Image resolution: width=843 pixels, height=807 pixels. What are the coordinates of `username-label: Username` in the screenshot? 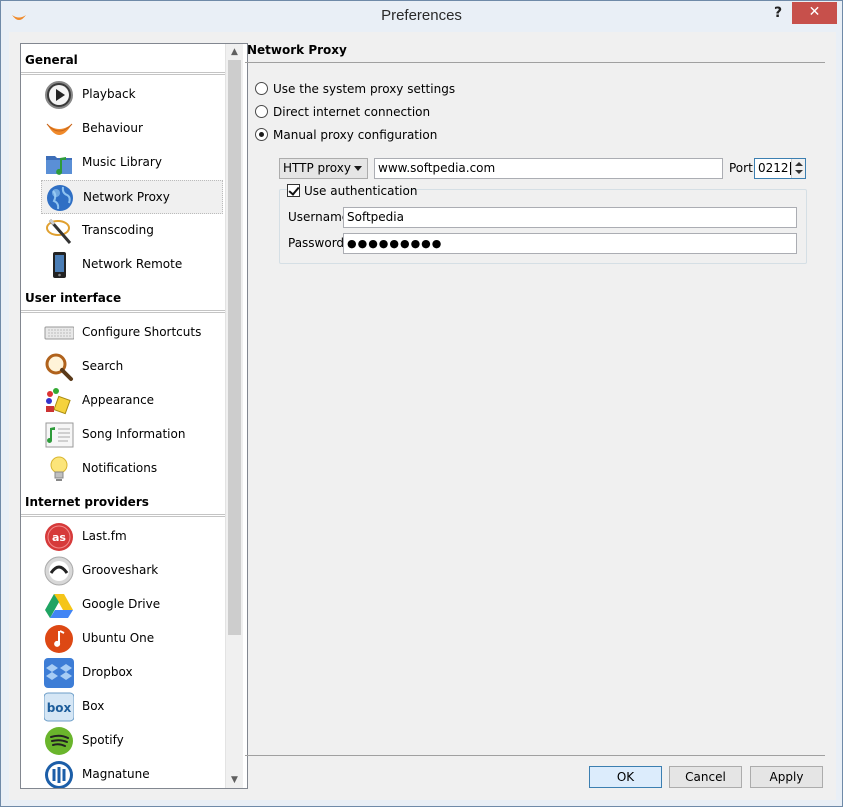 It's located at (319, 217).